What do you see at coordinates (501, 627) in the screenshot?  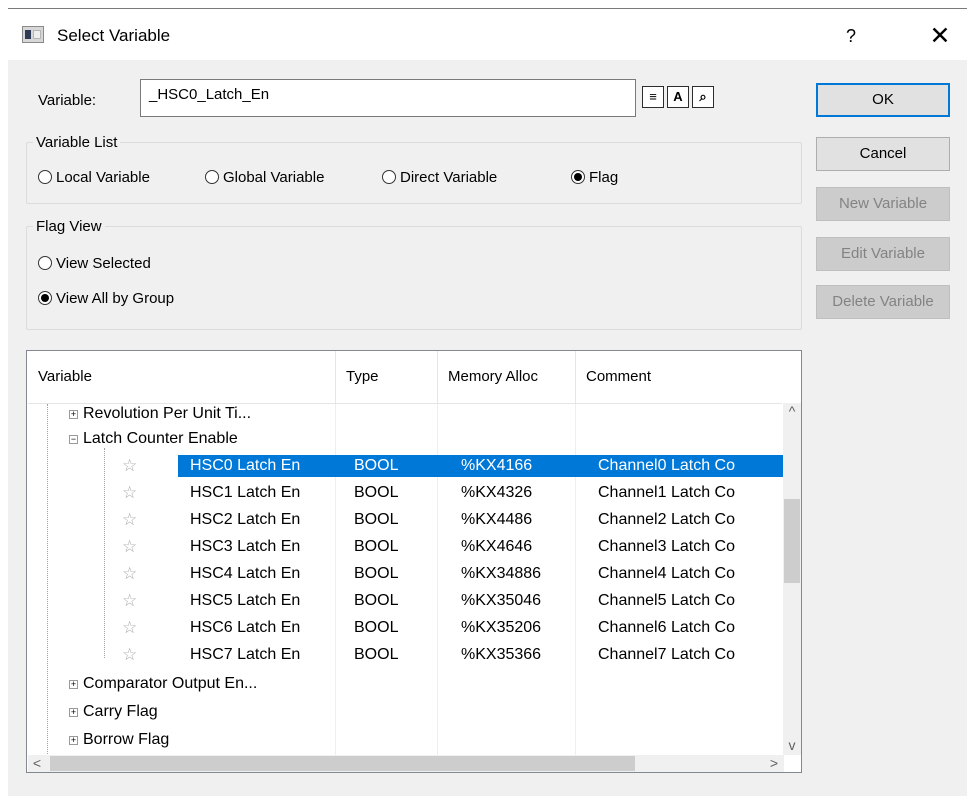 I see `cell-memory: %KX35206` at bounding box center [501, 627].